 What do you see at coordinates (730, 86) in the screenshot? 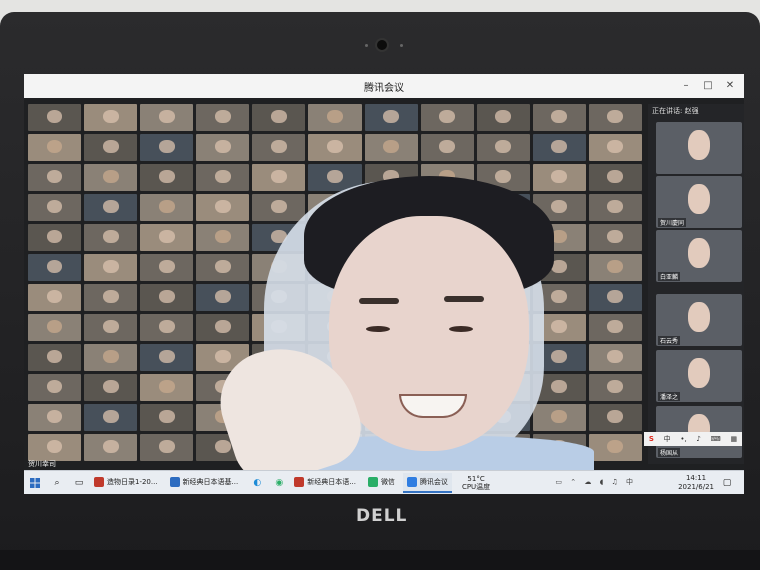
I see `close-icon: ✕` at bounding box center [730, 86].